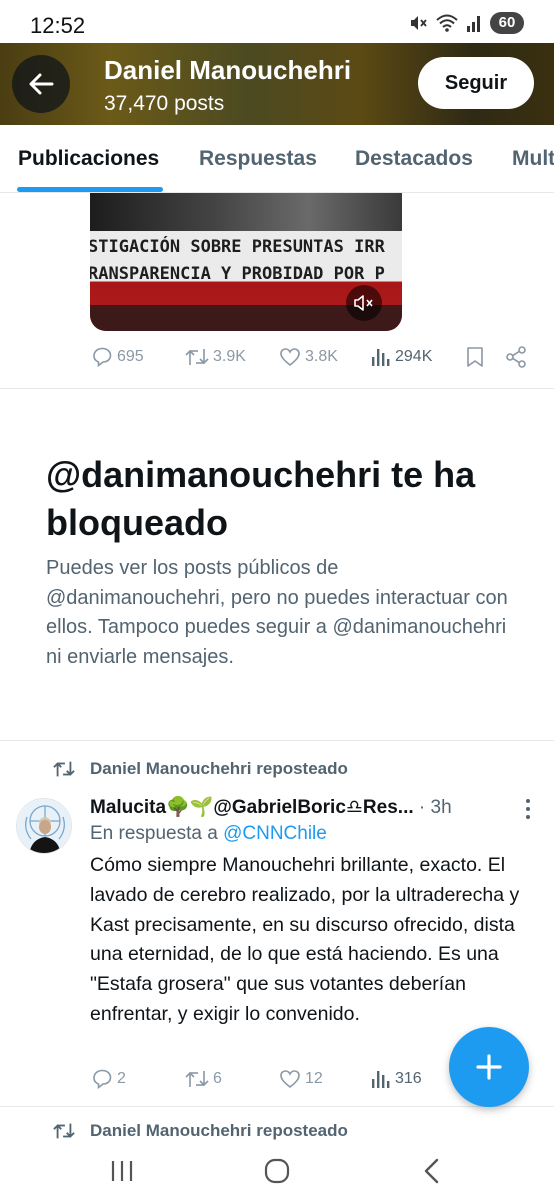 This screenshot has width=554, height=1200. I want to click on repost-indicator-next: Daniel Manouchehri reposteado, so click(200, 1131).